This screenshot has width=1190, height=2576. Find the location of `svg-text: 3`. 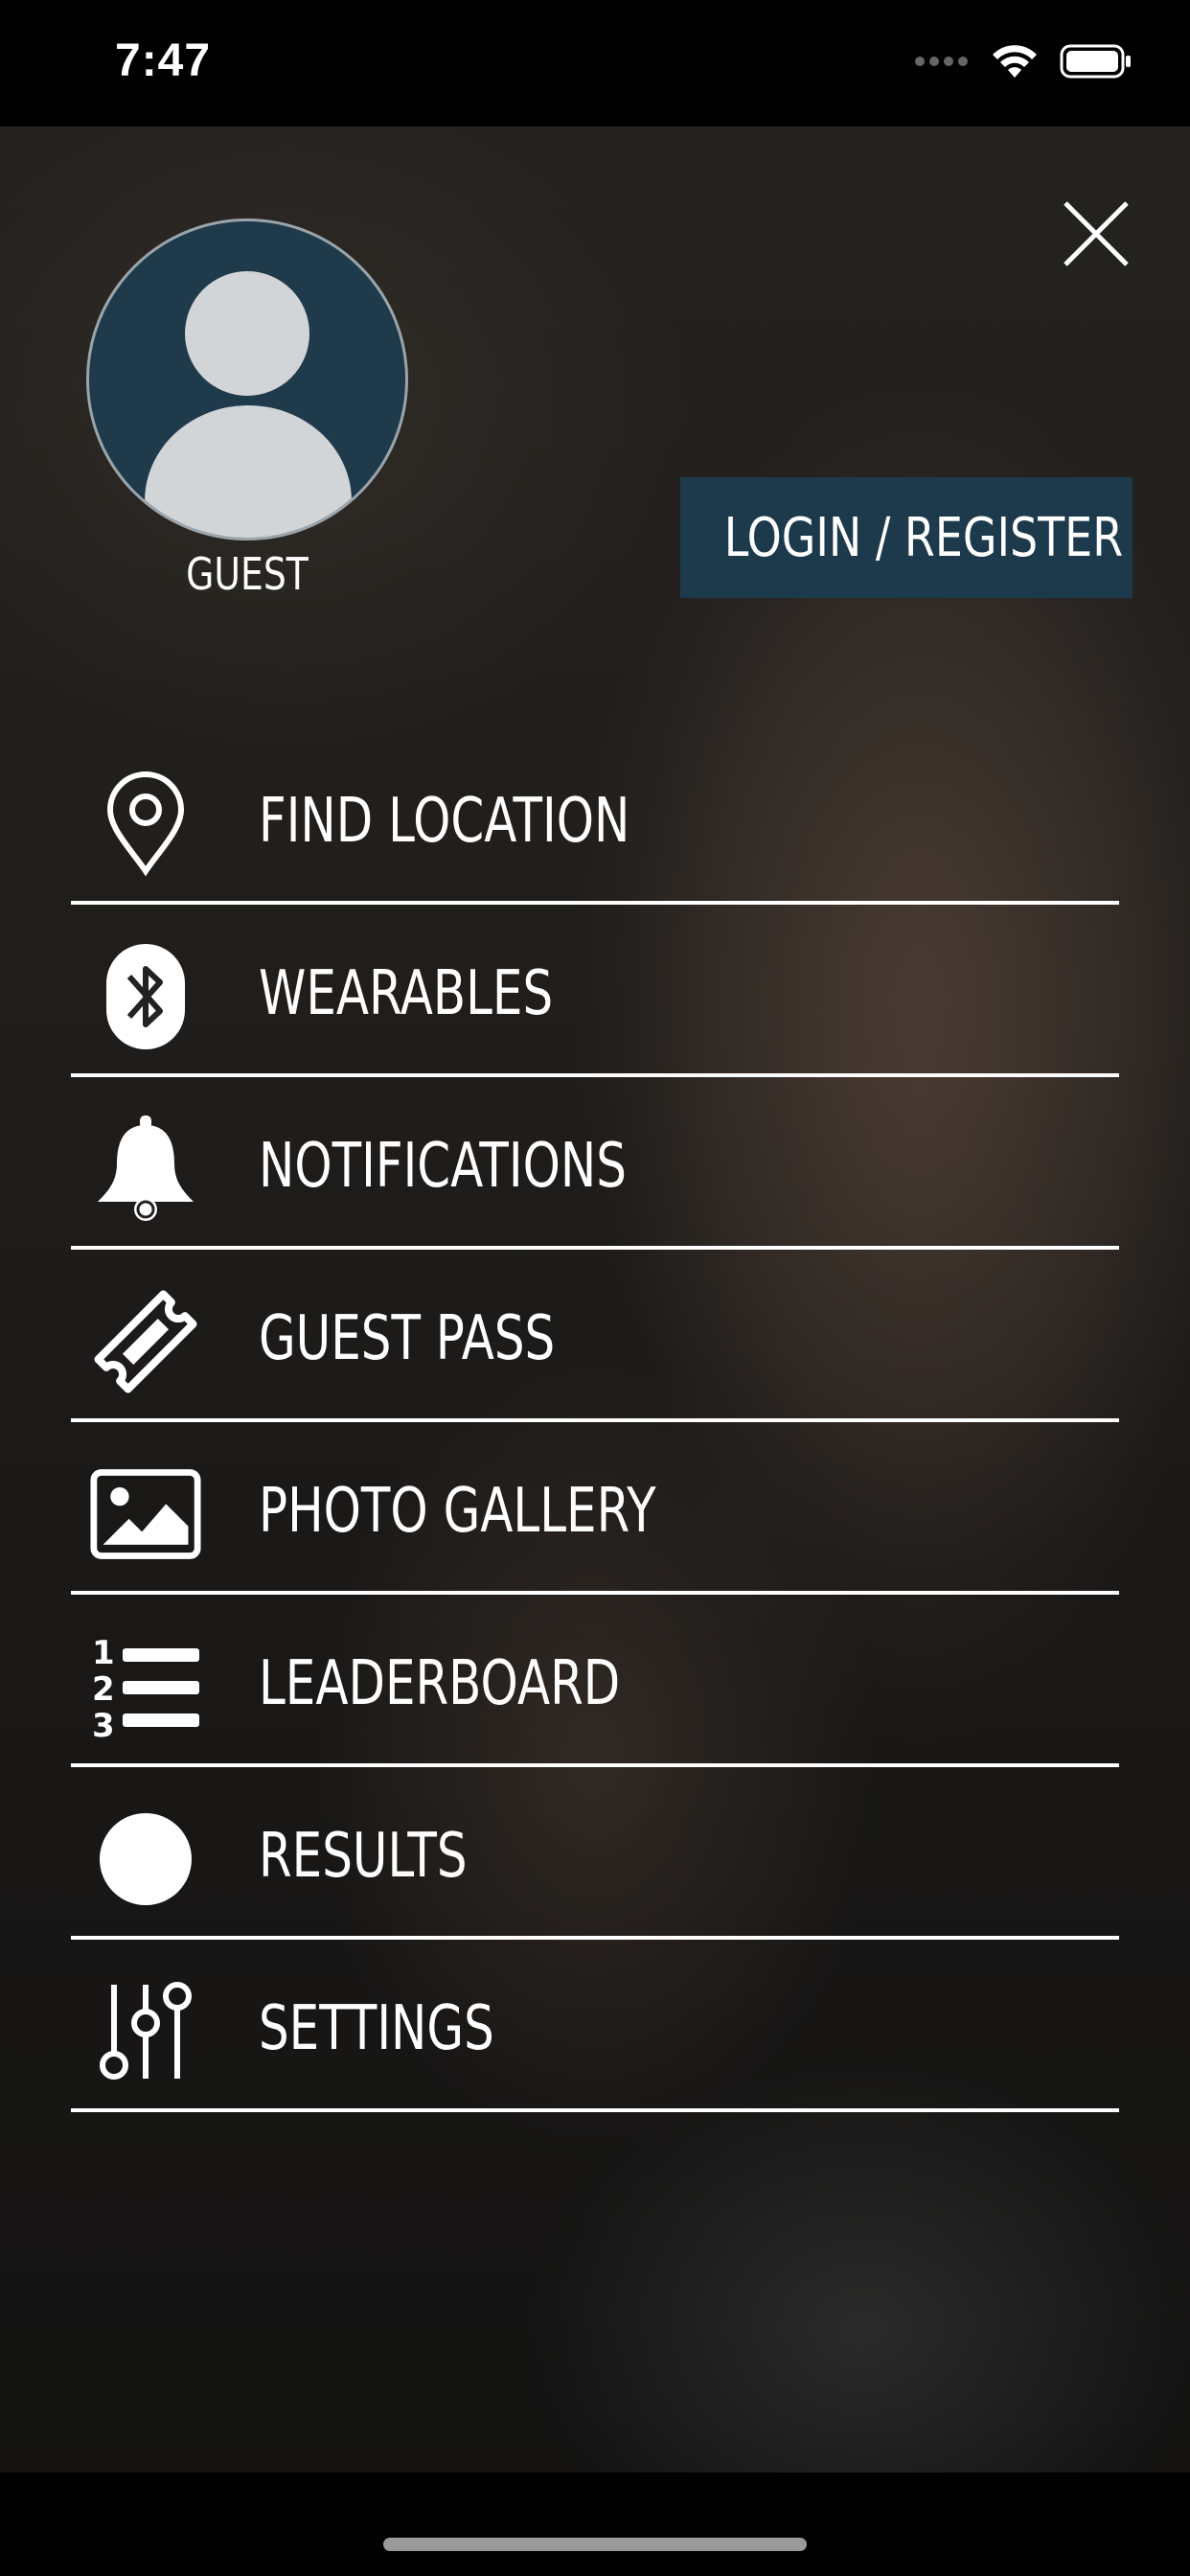

svg-text: 3 is located at coordinates (103, 1724).